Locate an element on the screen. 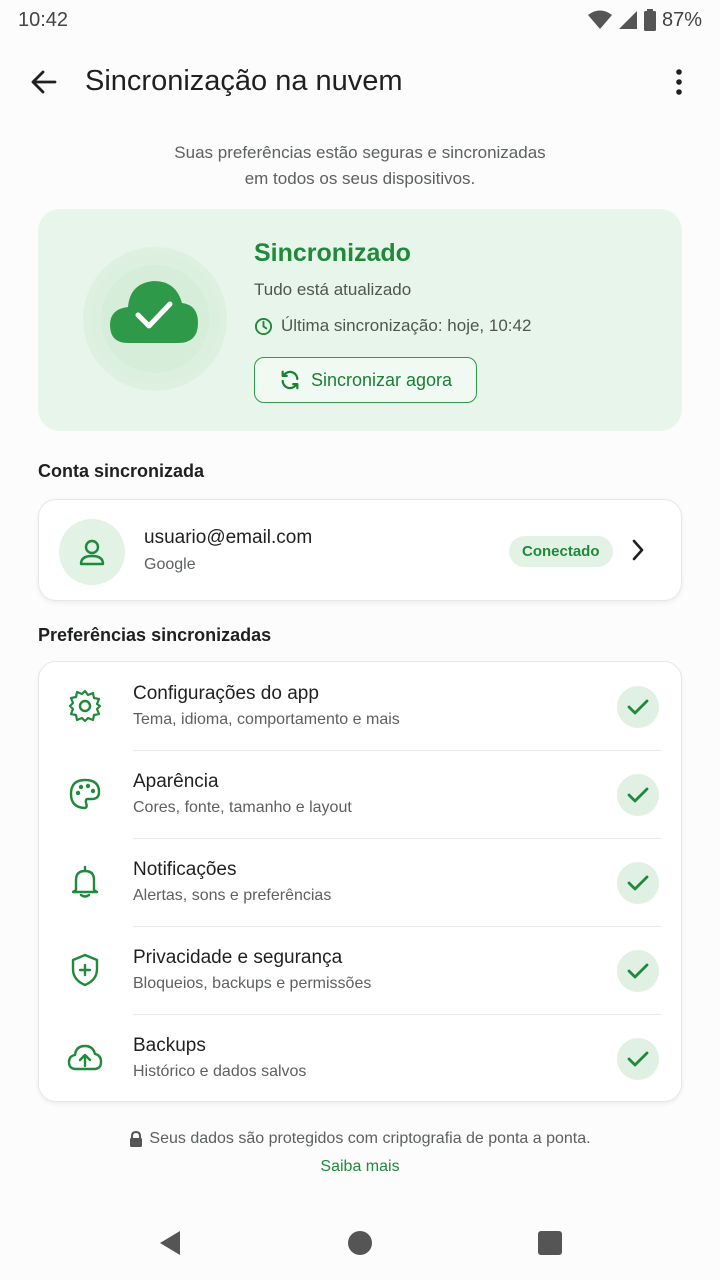 The image size is (720, 1280). person-icon is located at coordinates (92, 552).